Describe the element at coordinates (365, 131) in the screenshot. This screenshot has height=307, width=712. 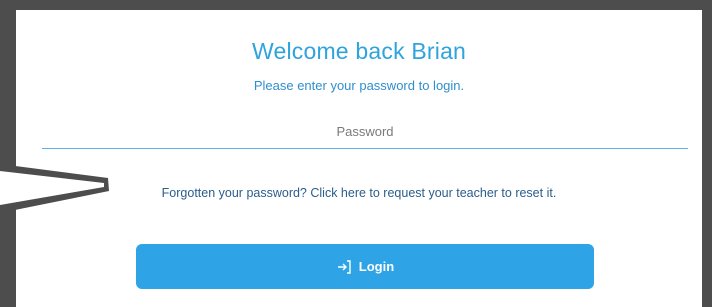
I see `password-field` at that location.